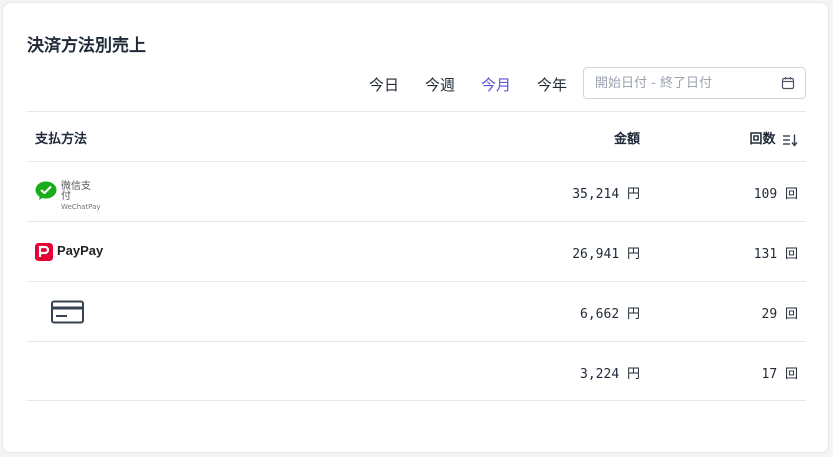 This screenshot has width=833, height=457. What do you see at coordinates (404, 84) in the screenshot?
I see `period-toolbar: 今日 今週 今月 今年` at bounding box center [404, 84].